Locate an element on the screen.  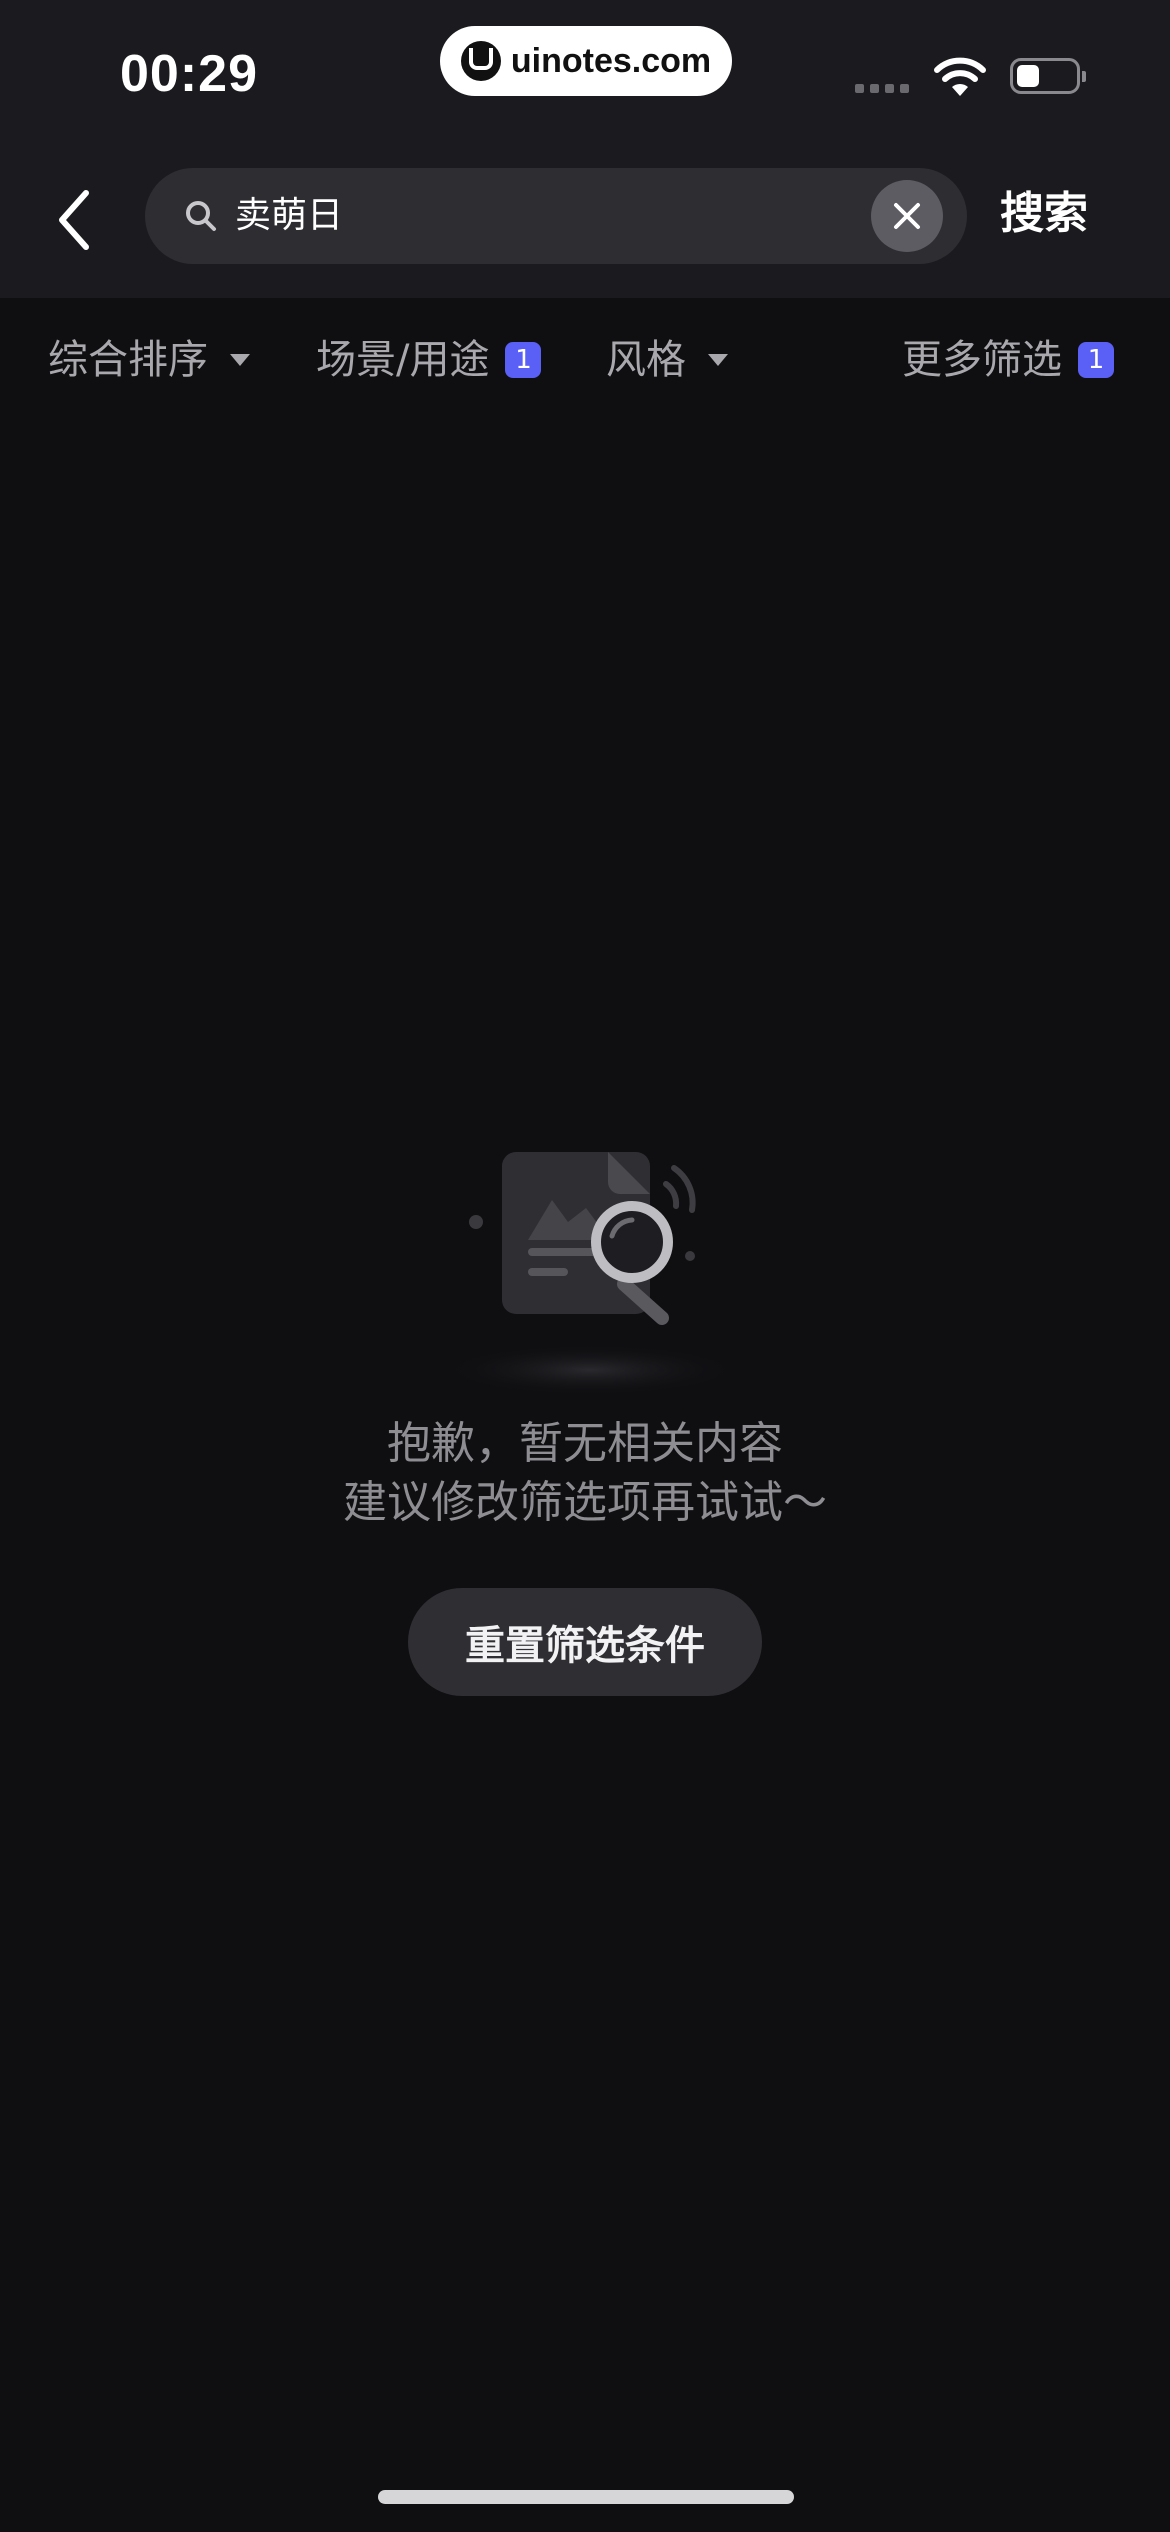
reset-filters-button: 重置筛选条件 is located at coordinates (585, 1642).